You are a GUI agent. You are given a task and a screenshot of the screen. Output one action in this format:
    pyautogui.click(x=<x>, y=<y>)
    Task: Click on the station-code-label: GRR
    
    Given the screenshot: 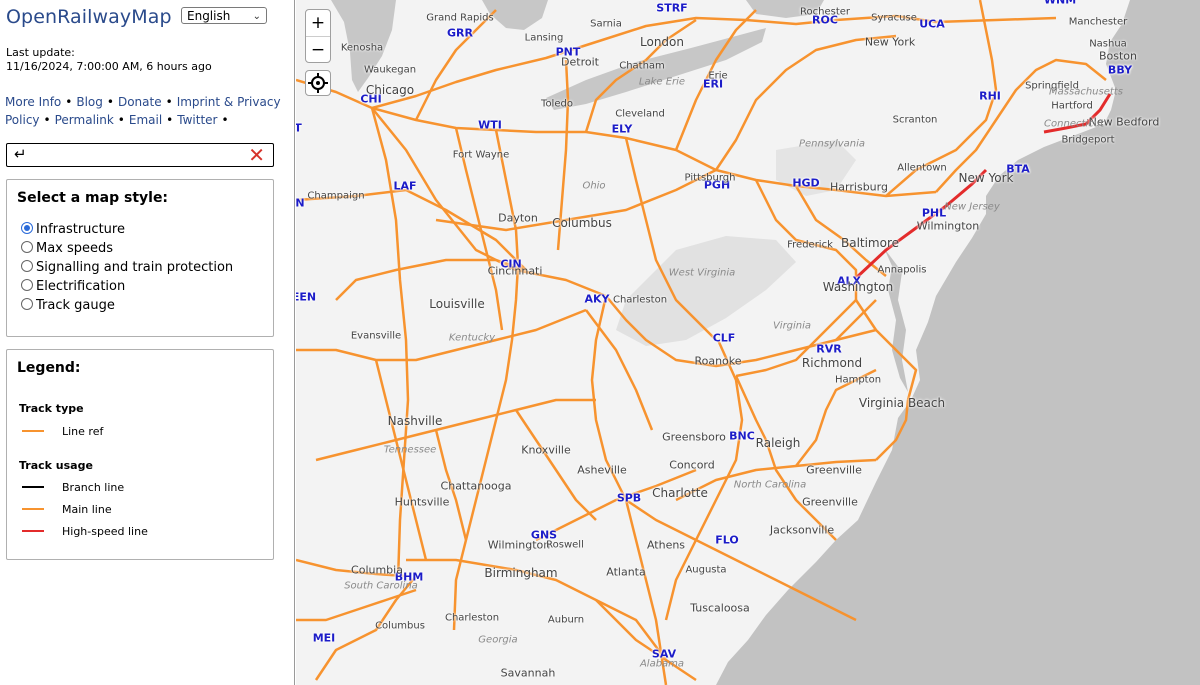 What is the action you would take?
    pyautogui.click(x=460, y=33)
    